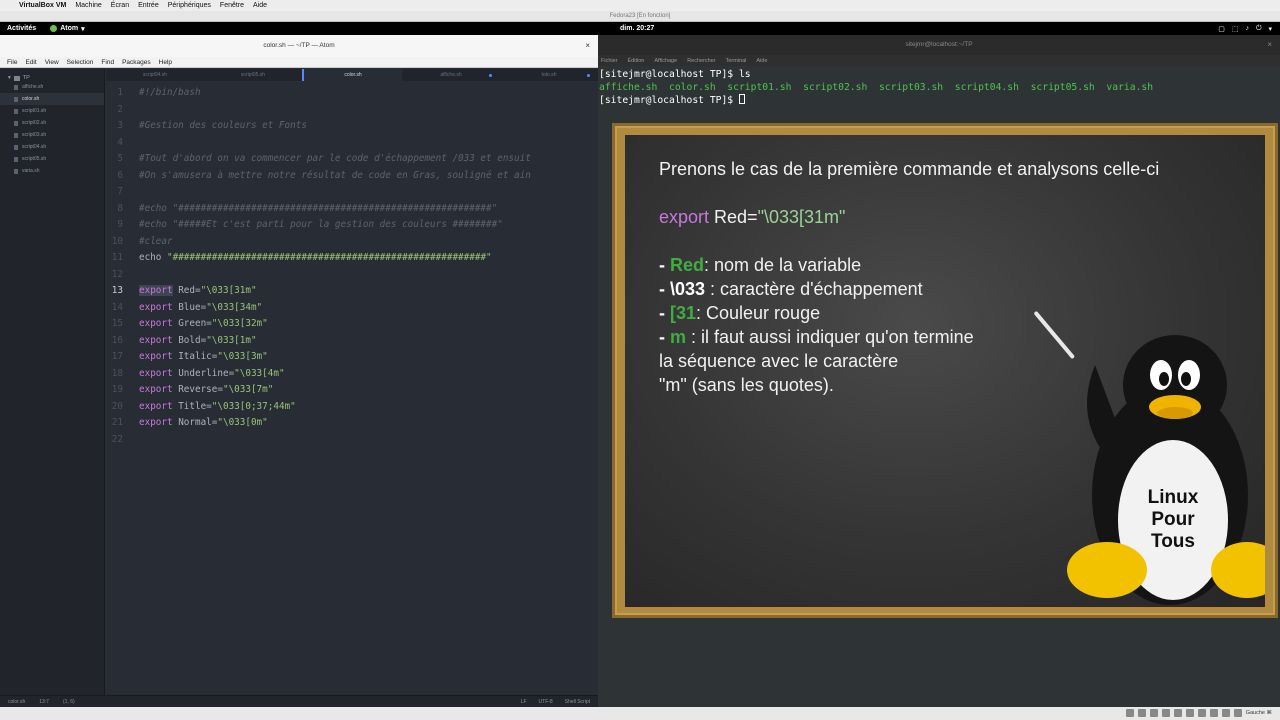 The width and height of the screenshot is (1280, 720). What do you see at coordinates (148, 5) in the screenshot?
I see `mac-menu-entree: Entrée` at bounding box center [148, 5].